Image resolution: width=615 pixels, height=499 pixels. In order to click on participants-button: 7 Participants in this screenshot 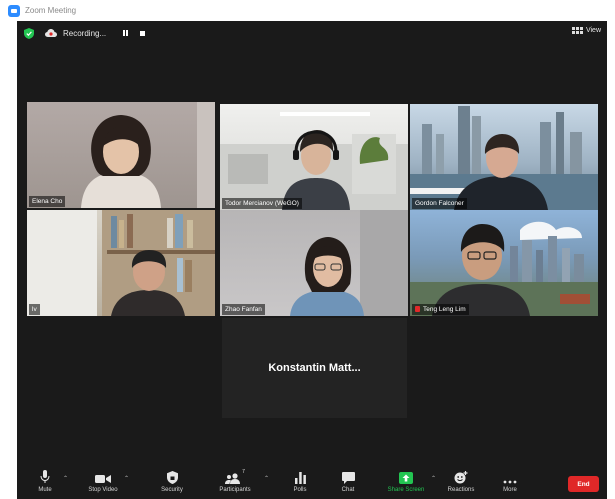, I will do `click(235, 483)`.